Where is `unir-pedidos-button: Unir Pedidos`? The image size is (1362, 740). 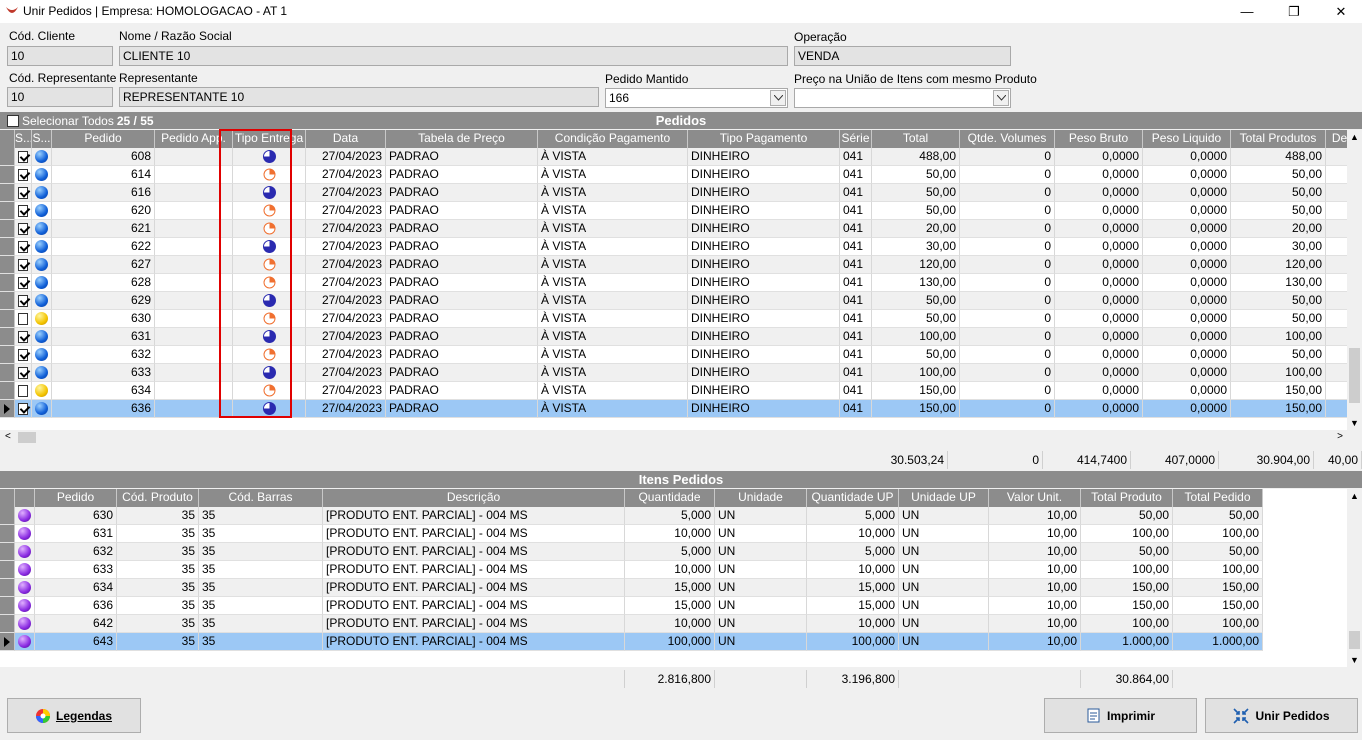 unir-pedidos-button: Unir Pedidos is located at coordinates (1281, 715).